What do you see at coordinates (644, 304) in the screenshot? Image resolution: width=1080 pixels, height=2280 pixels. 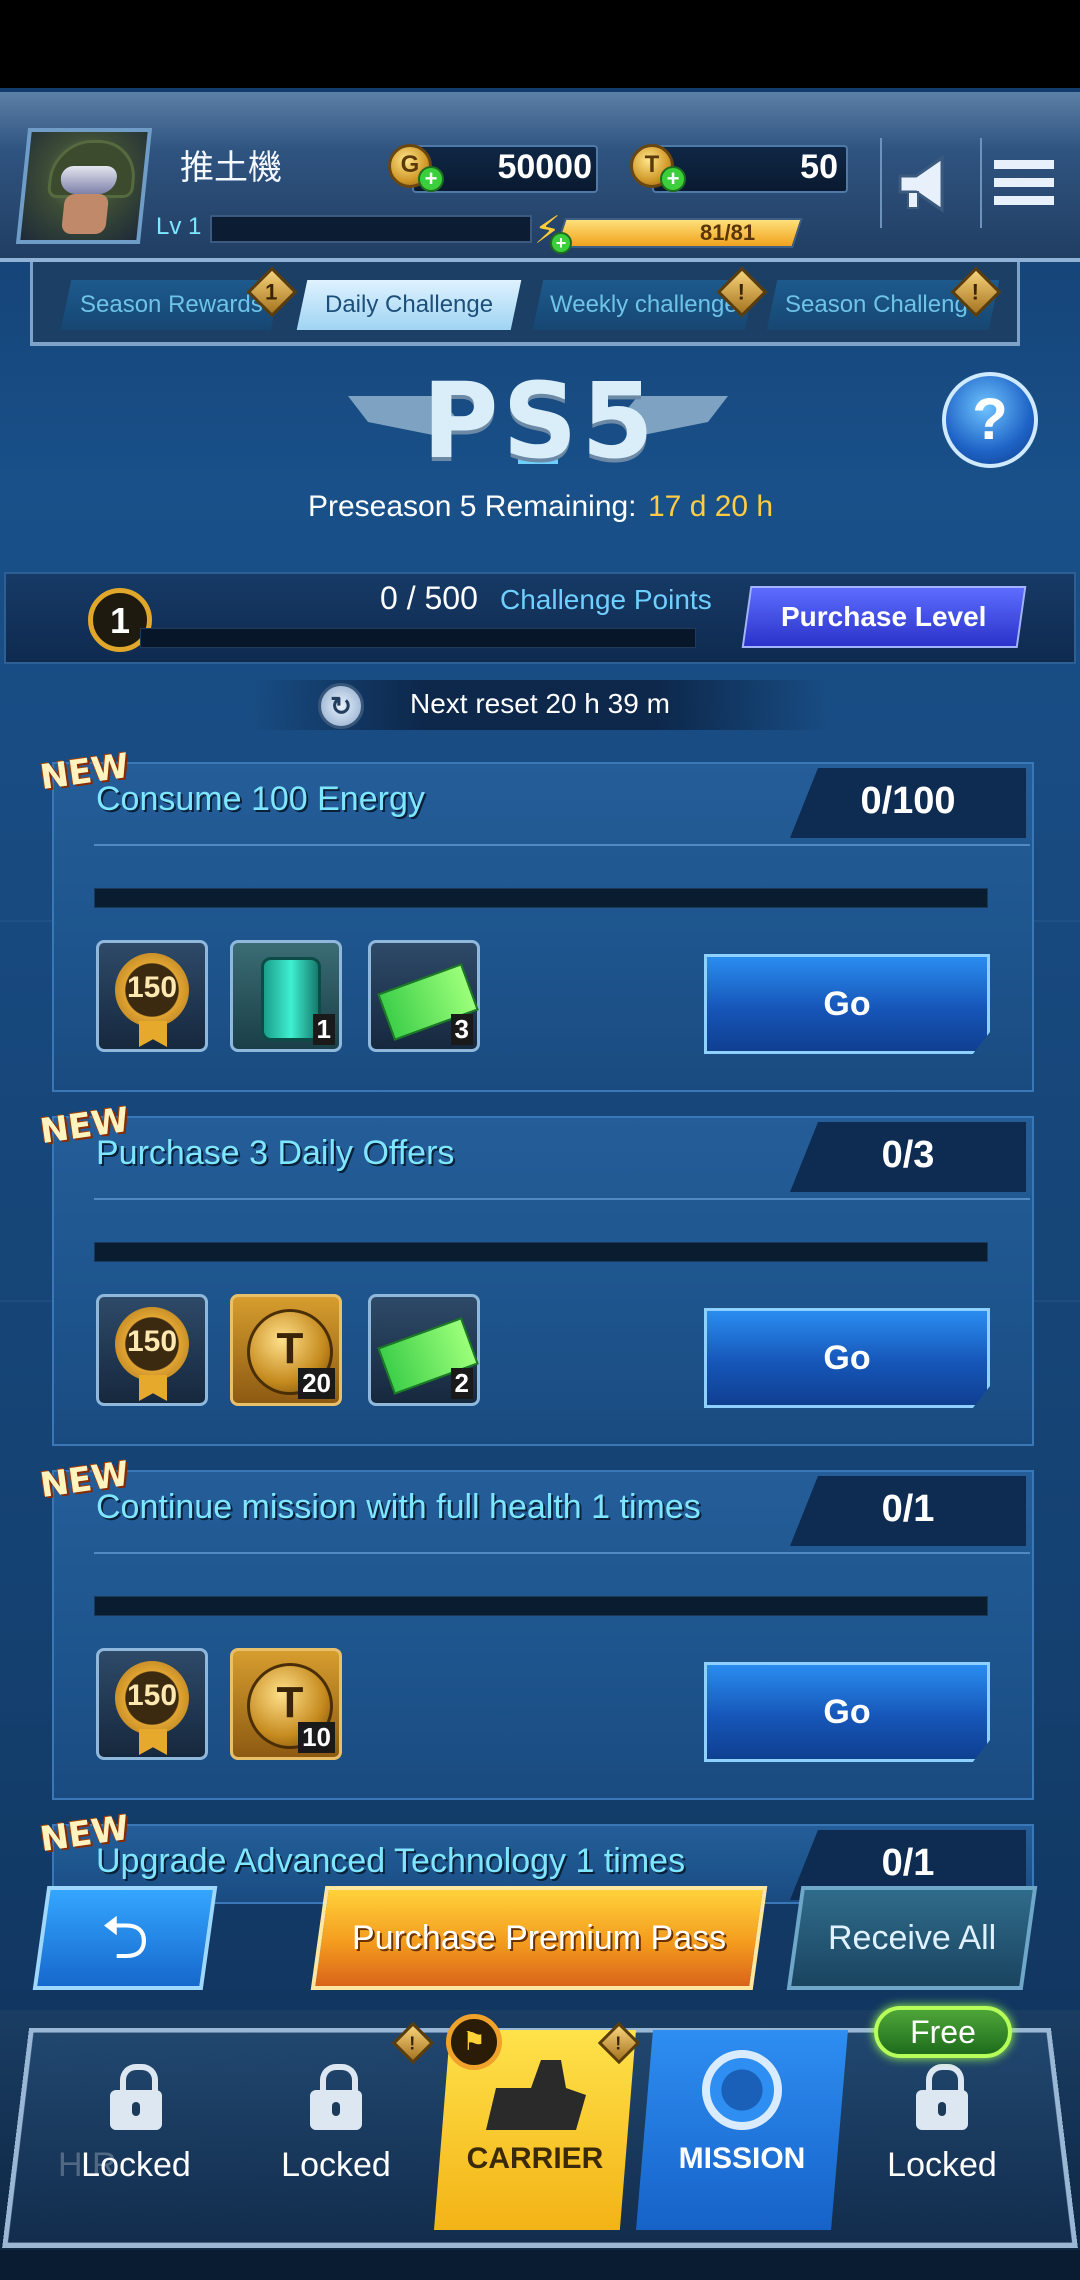 I see `tab-label: Weekly challenge` at bounding box center [644, 304].